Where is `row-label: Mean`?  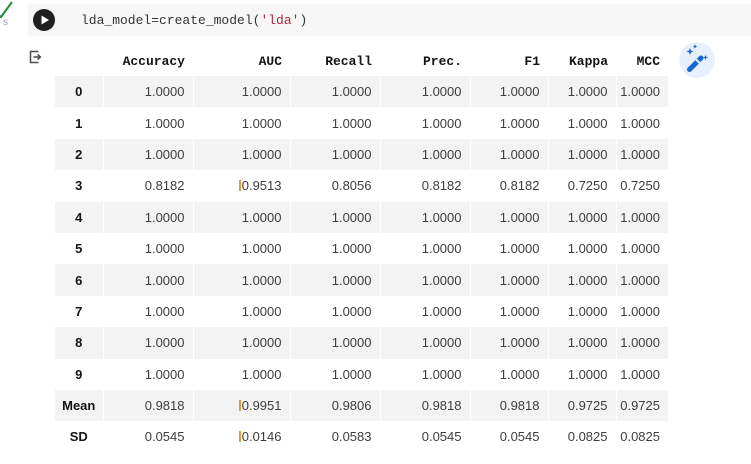
row-label: Mean is located at coordinates (79, 406).